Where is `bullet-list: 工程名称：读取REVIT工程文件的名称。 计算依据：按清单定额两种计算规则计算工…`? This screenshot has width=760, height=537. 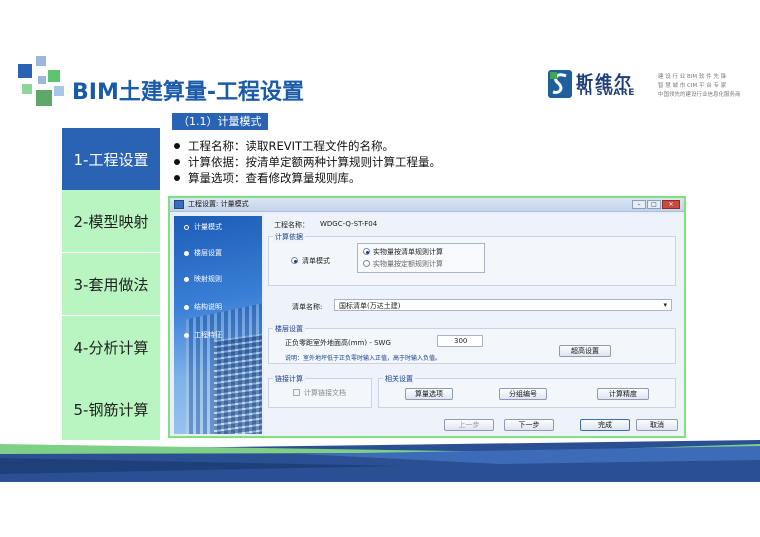 bullet-list: 工程名称：读取REVIT工程文件的名称。 计算依据：按清单定额两种计算规则计算工… is located at coordinates (306, 162).